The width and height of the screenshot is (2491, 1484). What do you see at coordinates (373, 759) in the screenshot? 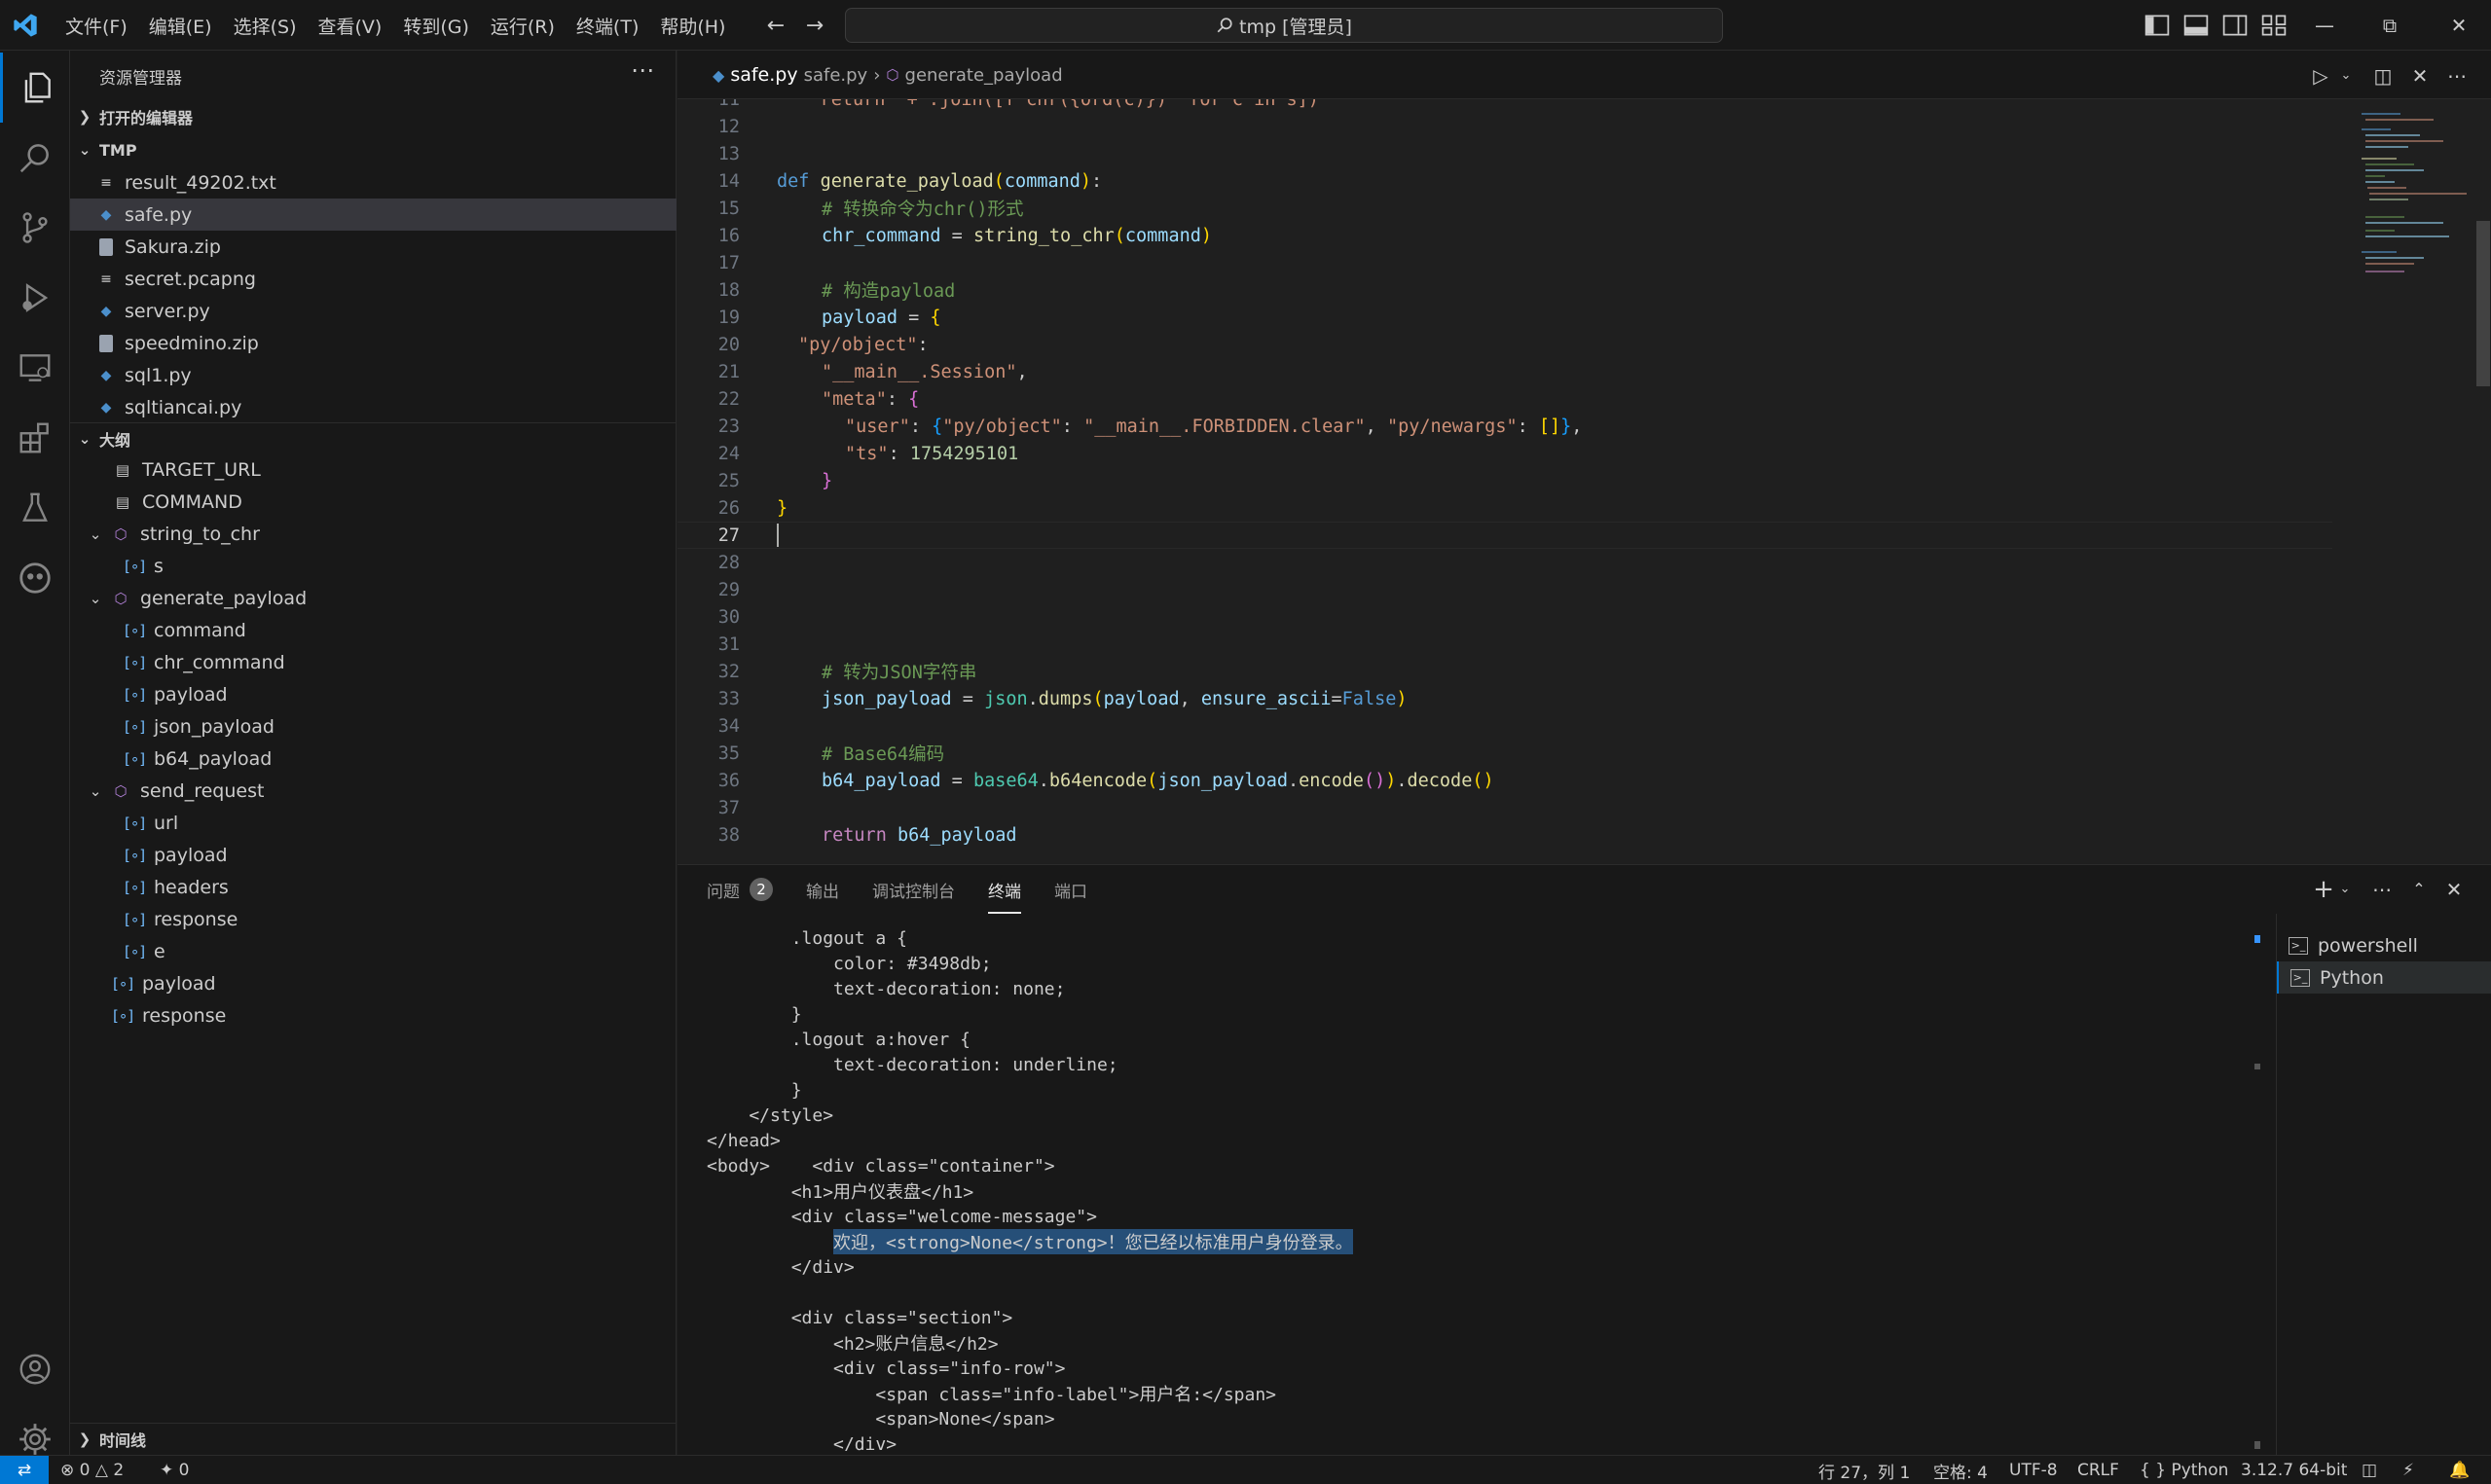
I see `outline-item-b64-payload: [∘] b64_payload` at bounding box center [373, 759].